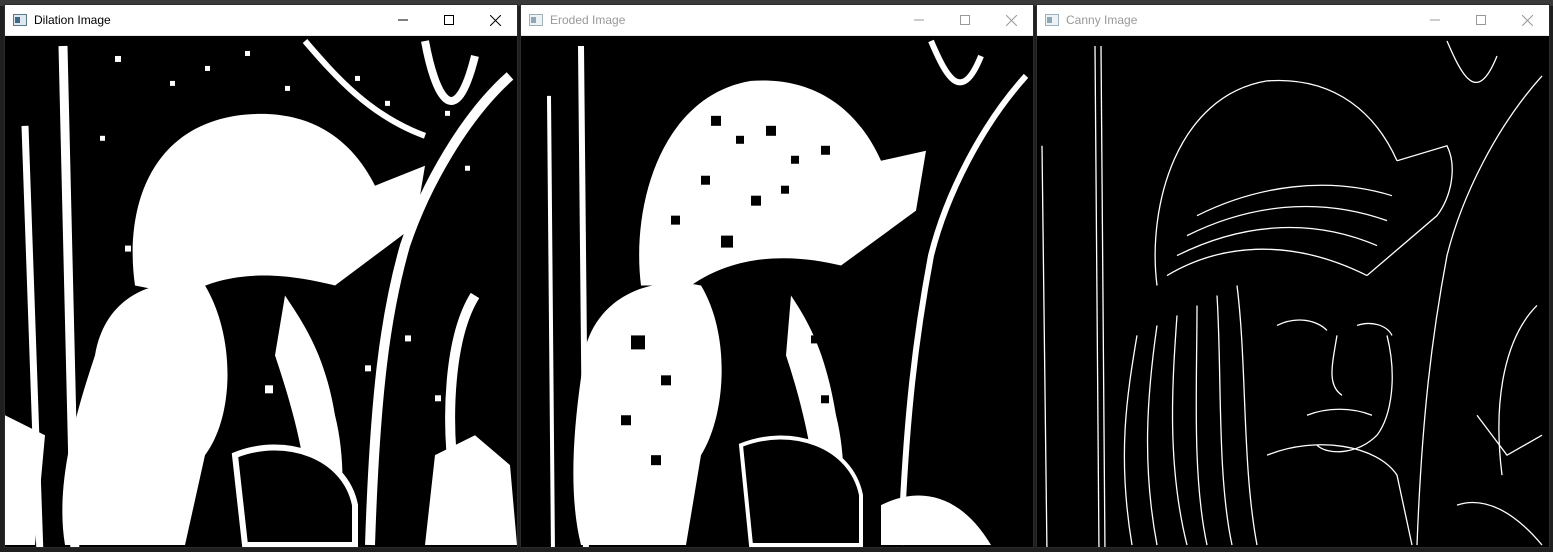 This screenshot has height=552, width=1553. What do you see at coordinates (777, 20) in the screenshot?
I see `eroded-titlebar: Eroded Image` at bounding box center [777, 20].